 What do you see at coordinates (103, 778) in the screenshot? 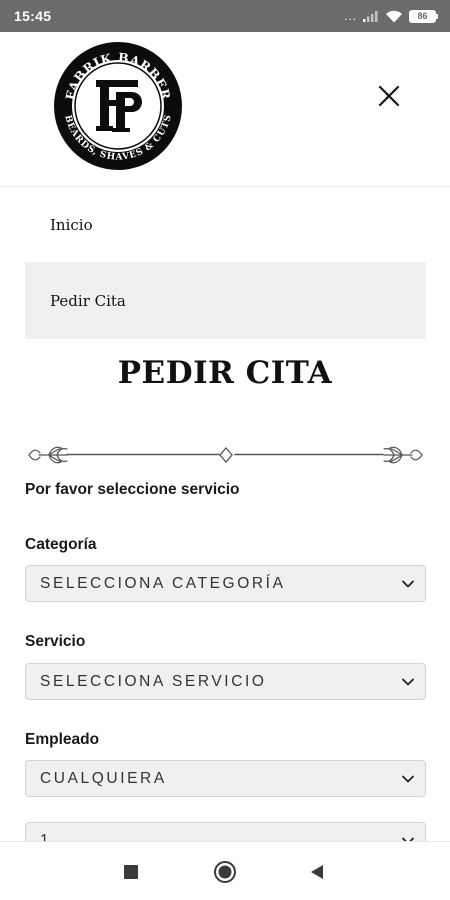
I see `select-empleado-value: CUALQUIERA` at bounding box center [103, 778].